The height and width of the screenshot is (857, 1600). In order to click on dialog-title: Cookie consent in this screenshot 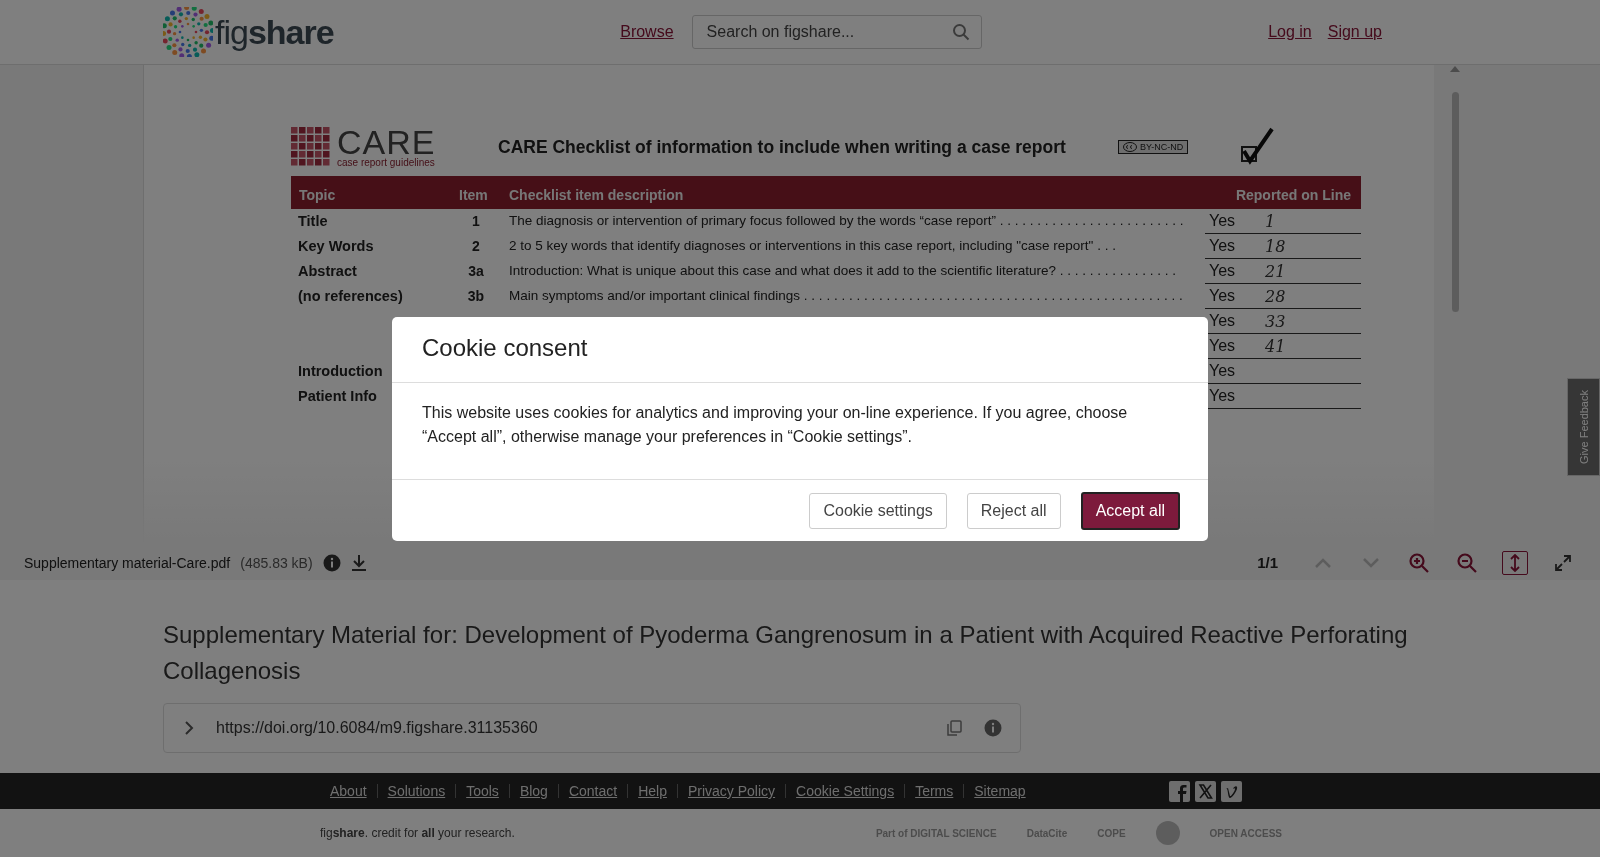, I will do `click(800, 350)`.